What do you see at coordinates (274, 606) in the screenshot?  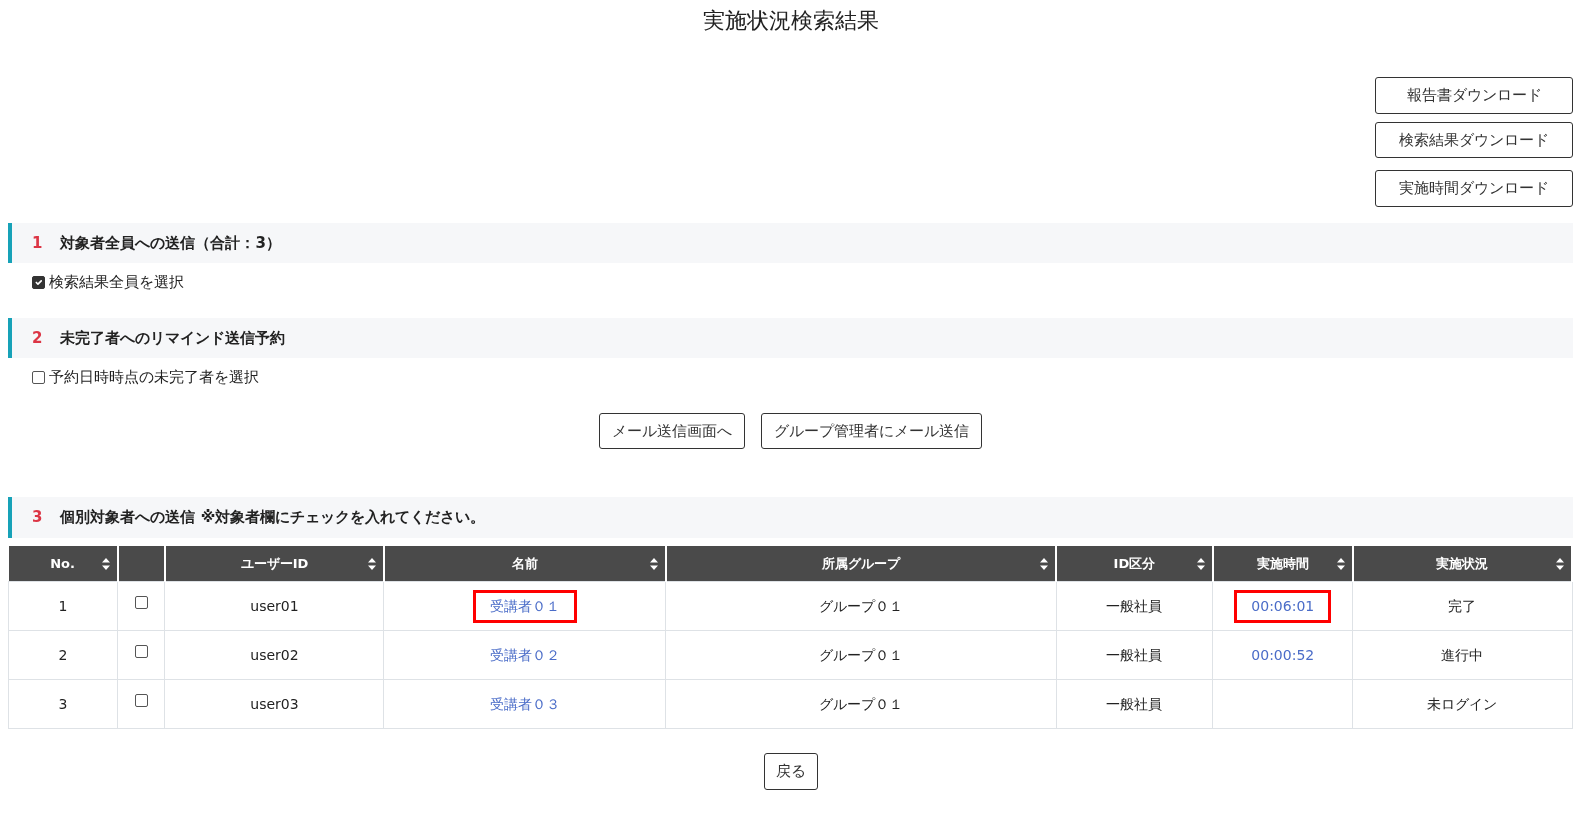 I see `user-id-cell: user01` at bounding box center [274, 606].